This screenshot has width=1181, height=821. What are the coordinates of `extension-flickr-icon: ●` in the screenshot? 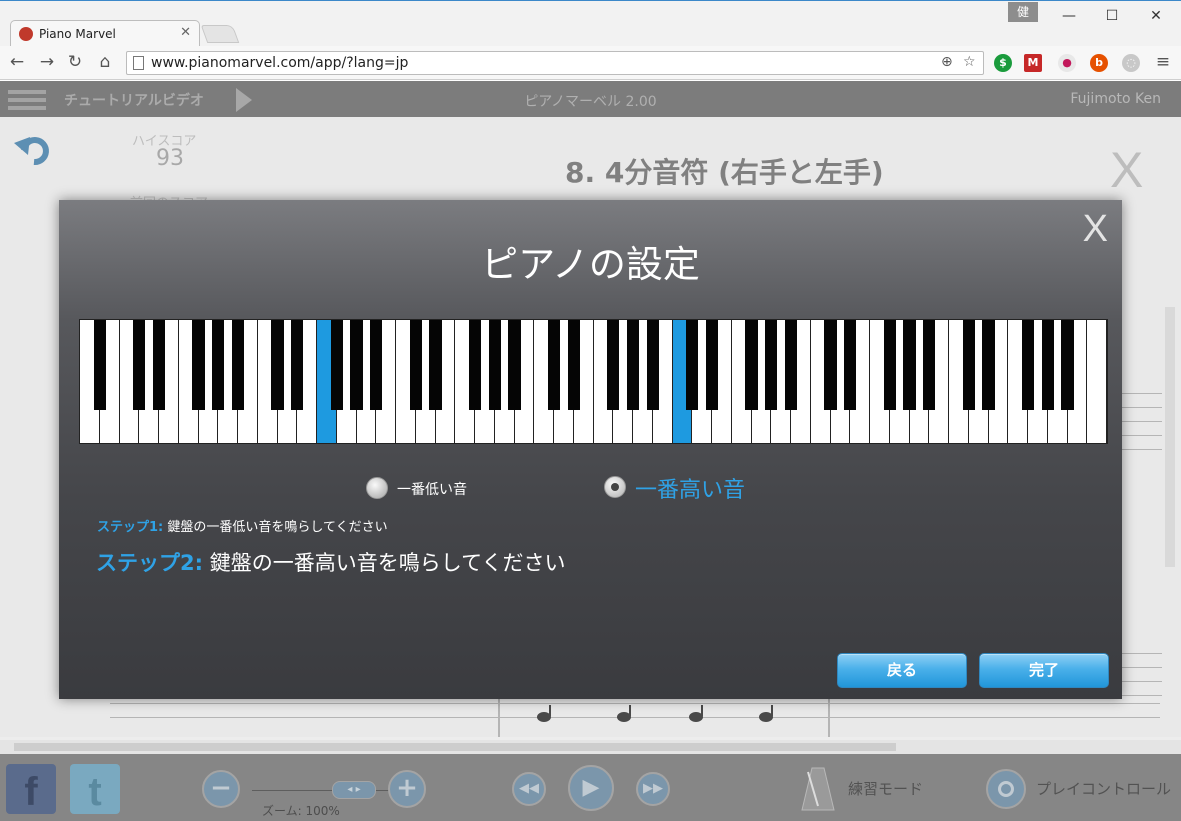 It's located at (1067, 63).